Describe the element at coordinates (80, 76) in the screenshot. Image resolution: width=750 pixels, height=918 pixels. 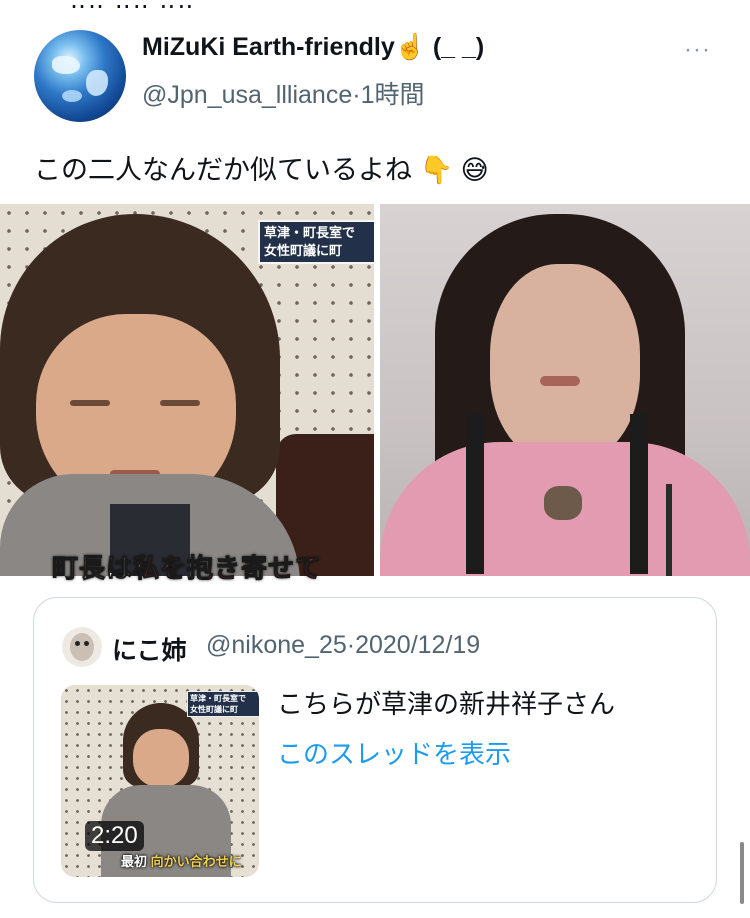
I see `author-avatar` at that location.